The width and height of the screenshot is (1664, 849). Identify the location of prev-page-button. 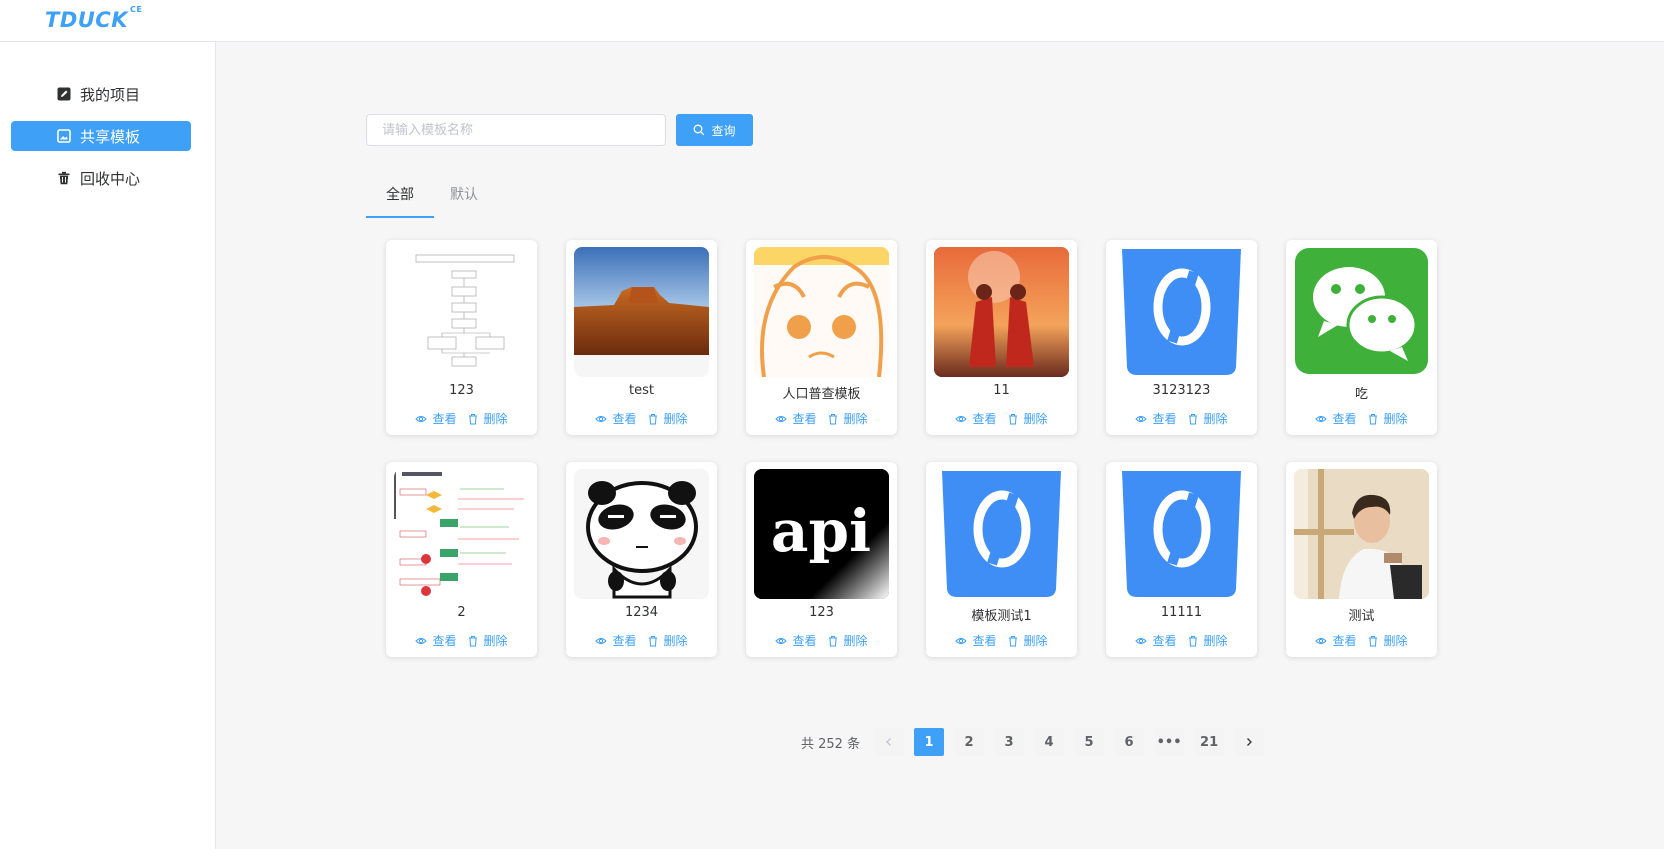
(889, 742).